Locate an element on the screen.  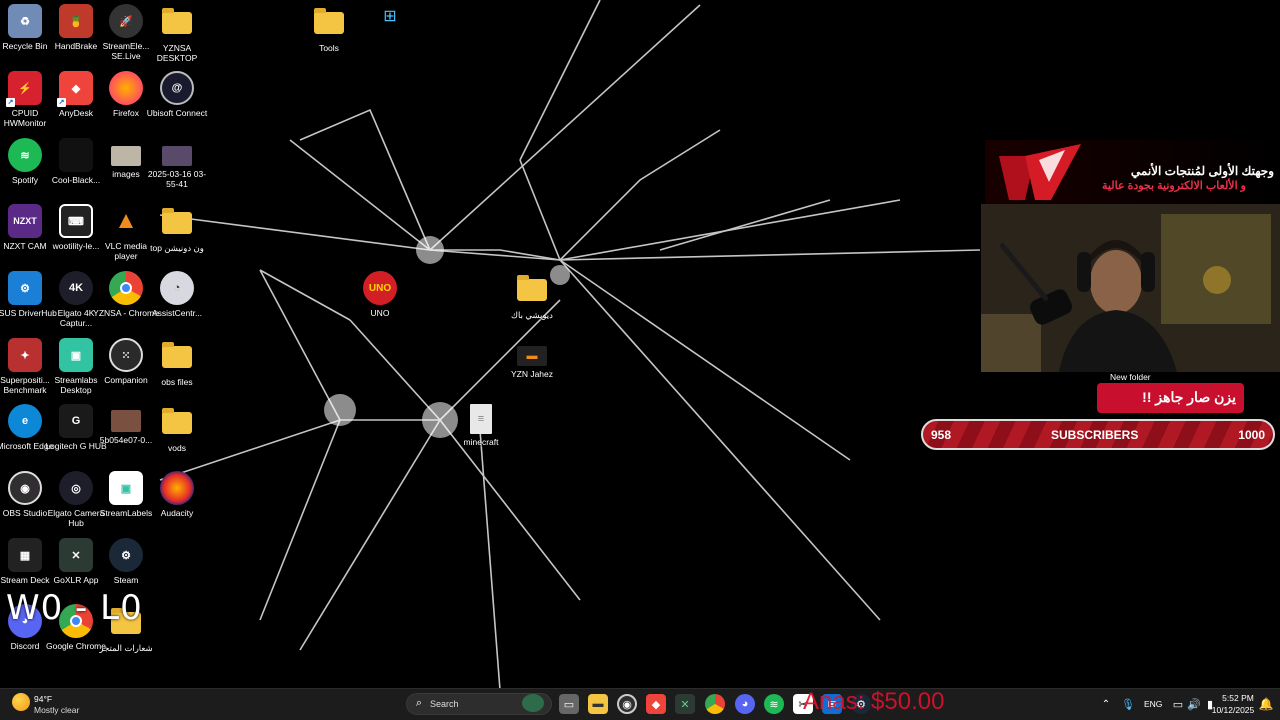
video-thumb-icon is located at coordinates (177, 156).